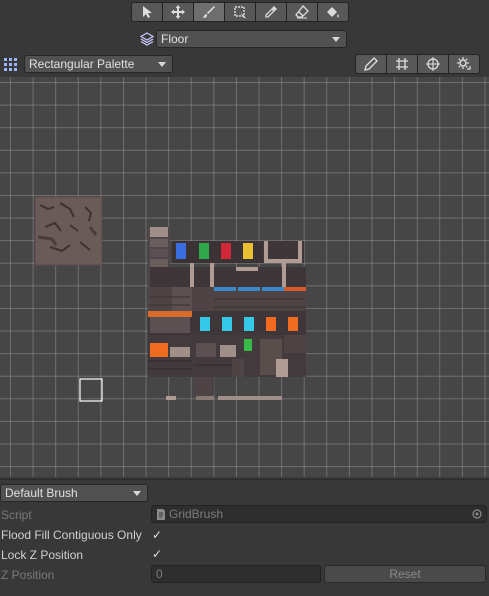  I want to click on grid-toggle-button, so click(402, 64).